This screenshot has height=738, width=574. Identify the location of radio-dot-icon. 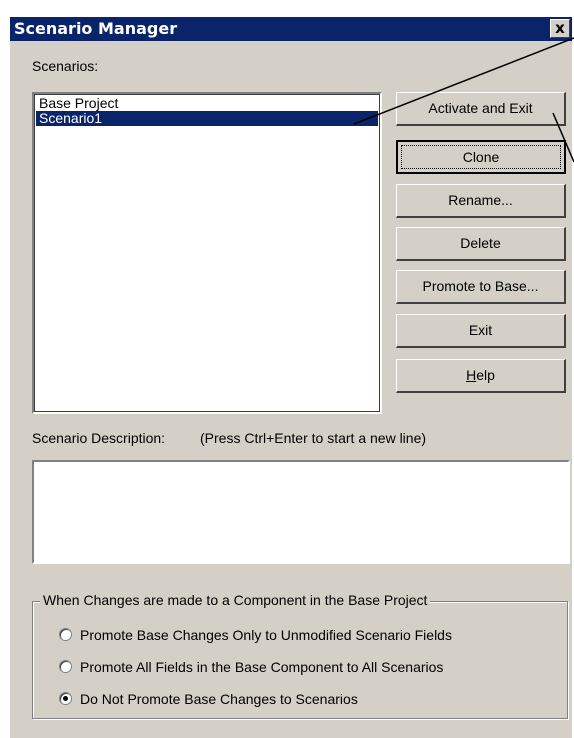
(65, 698).